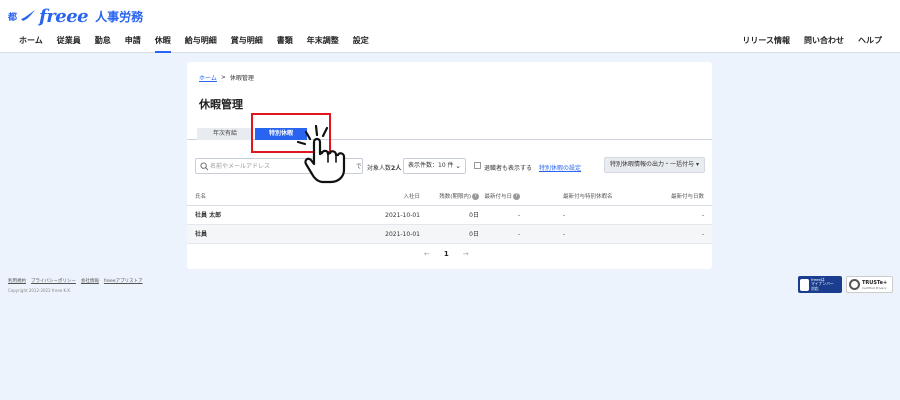 Image resolution: width=900 pixels, height=400 pixels. I want to click on header-remaining-label: 残数(期限内), so click(455, 197).